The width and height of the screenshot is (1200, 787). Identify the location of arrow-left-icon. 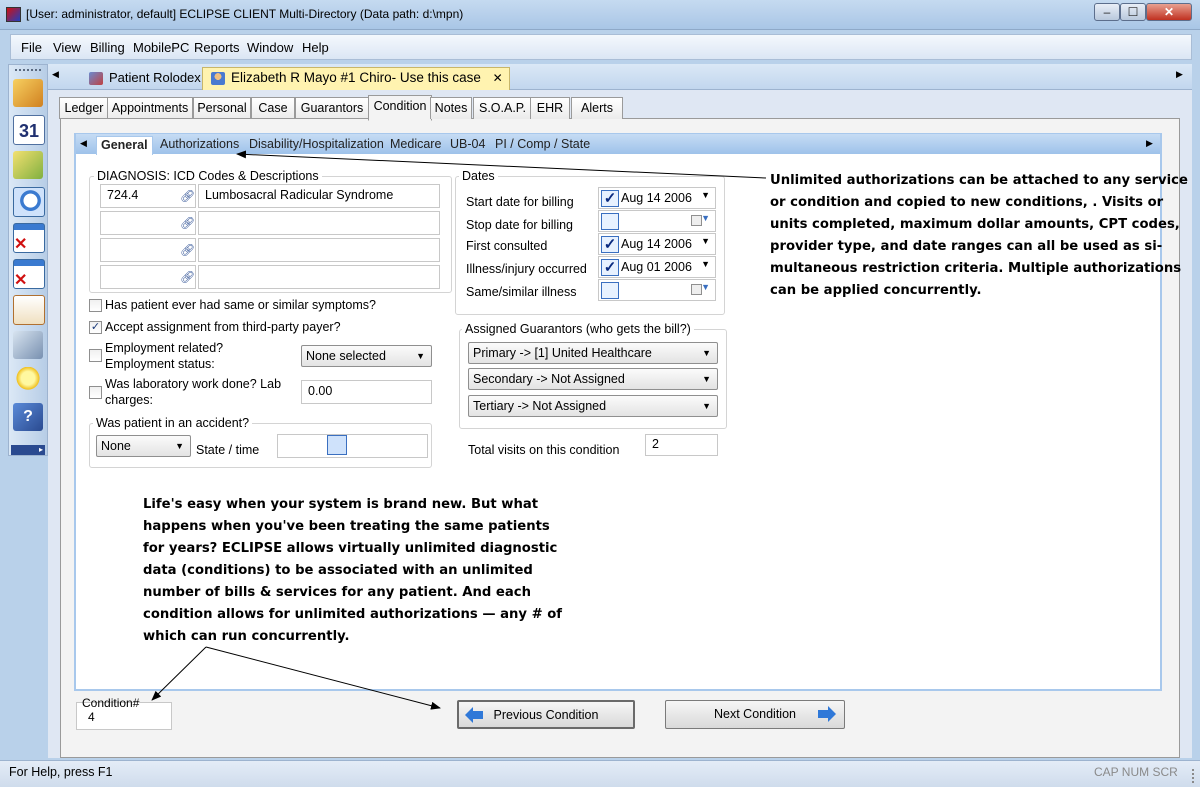
(474, 715).